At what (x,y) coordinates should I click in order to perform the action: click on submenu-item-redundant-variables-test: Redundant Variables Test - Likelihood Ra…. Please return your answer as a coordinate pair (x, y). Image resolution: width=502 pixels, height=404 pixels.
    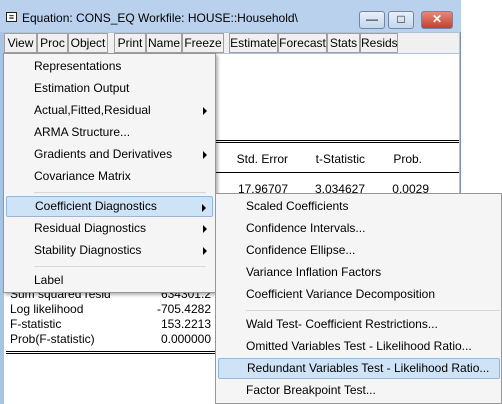
    Looking at the image, I should click on (359, 368).